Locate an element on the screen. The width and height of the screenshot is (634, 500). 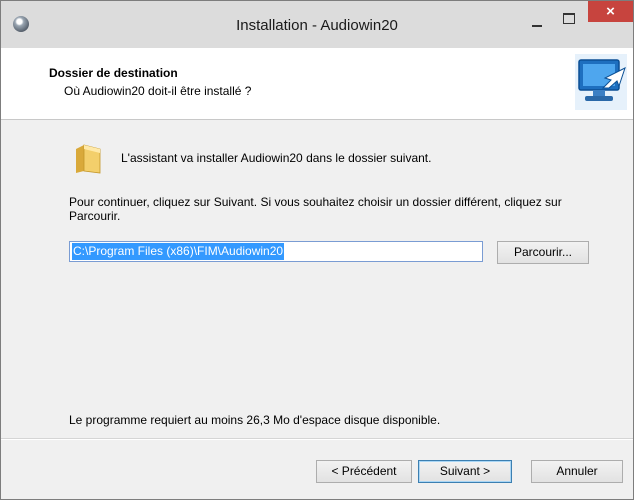
folder-icon is located at coordinates (88, 159).